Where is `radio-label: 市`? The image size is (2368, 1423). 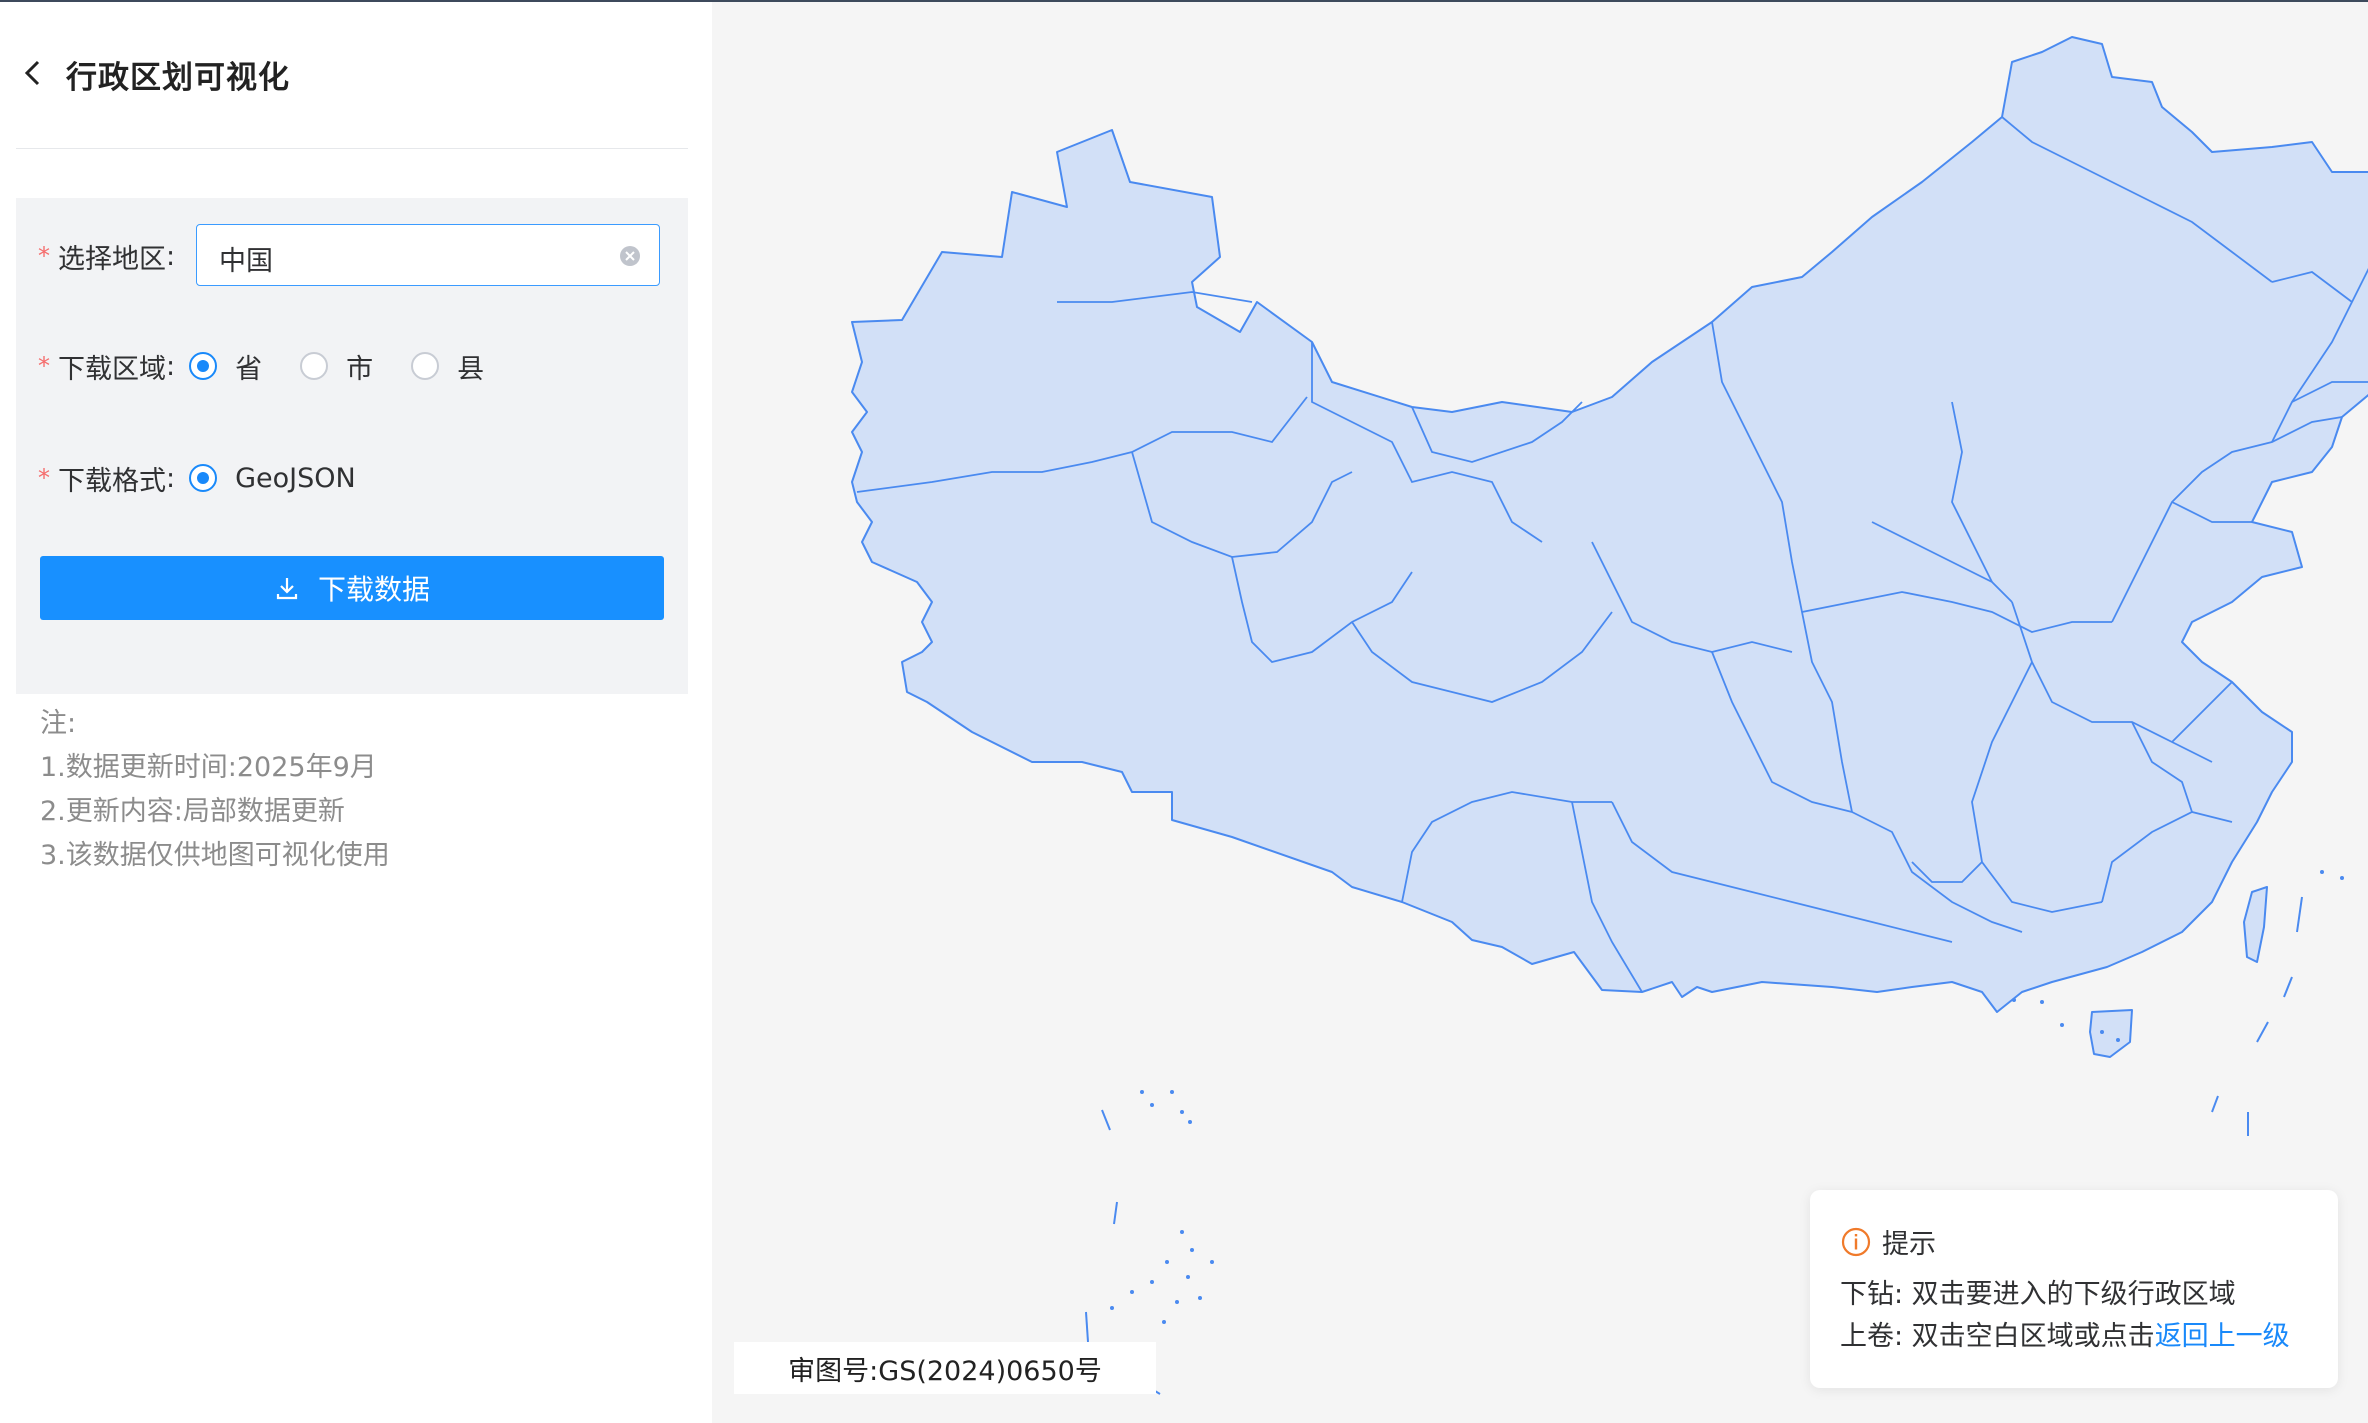
radio-label: 市 is located at coordinates (360, 369).